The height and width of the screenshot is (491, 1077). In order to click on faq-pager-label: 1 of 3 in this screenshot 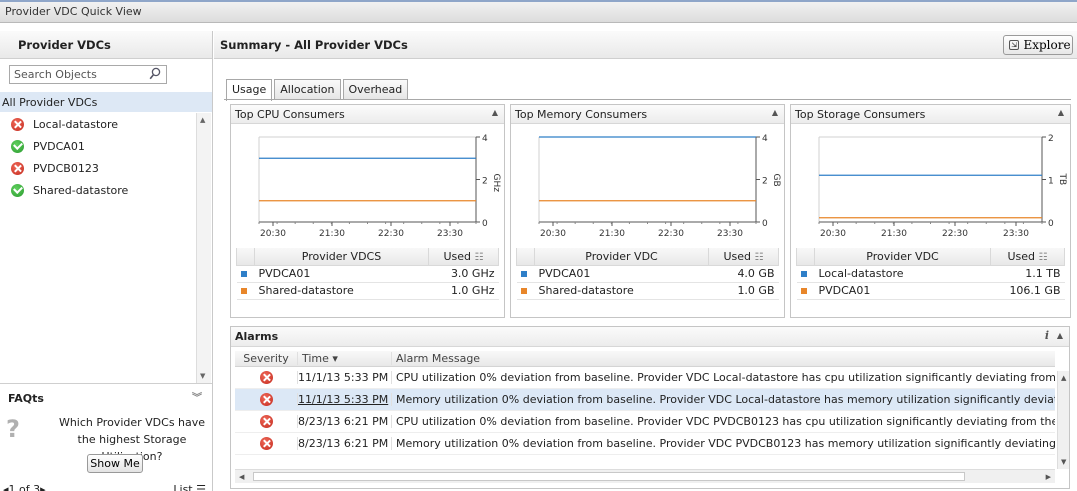, I will do `click(24, 487)`.